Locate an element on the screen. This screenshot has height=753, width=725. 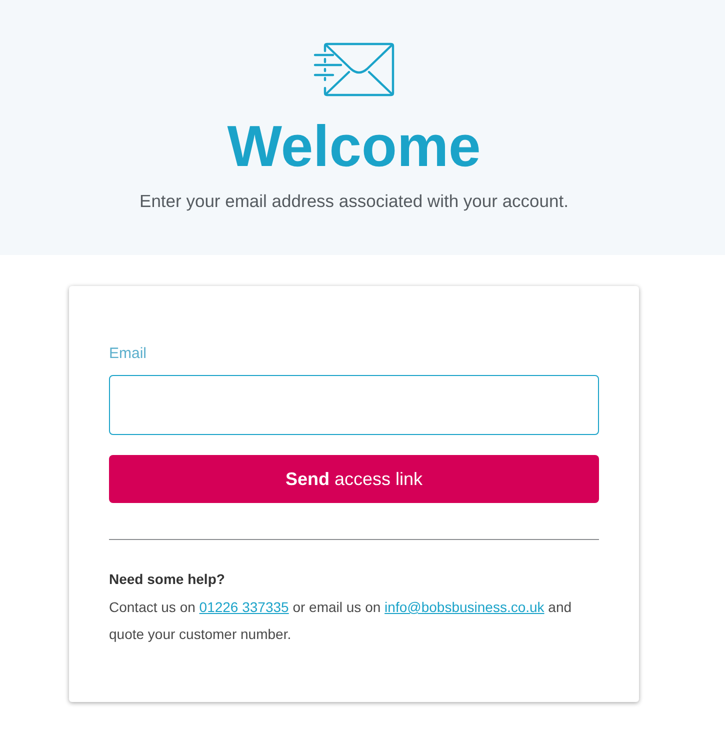
email-label: Email is located at coordinates (128, 354).